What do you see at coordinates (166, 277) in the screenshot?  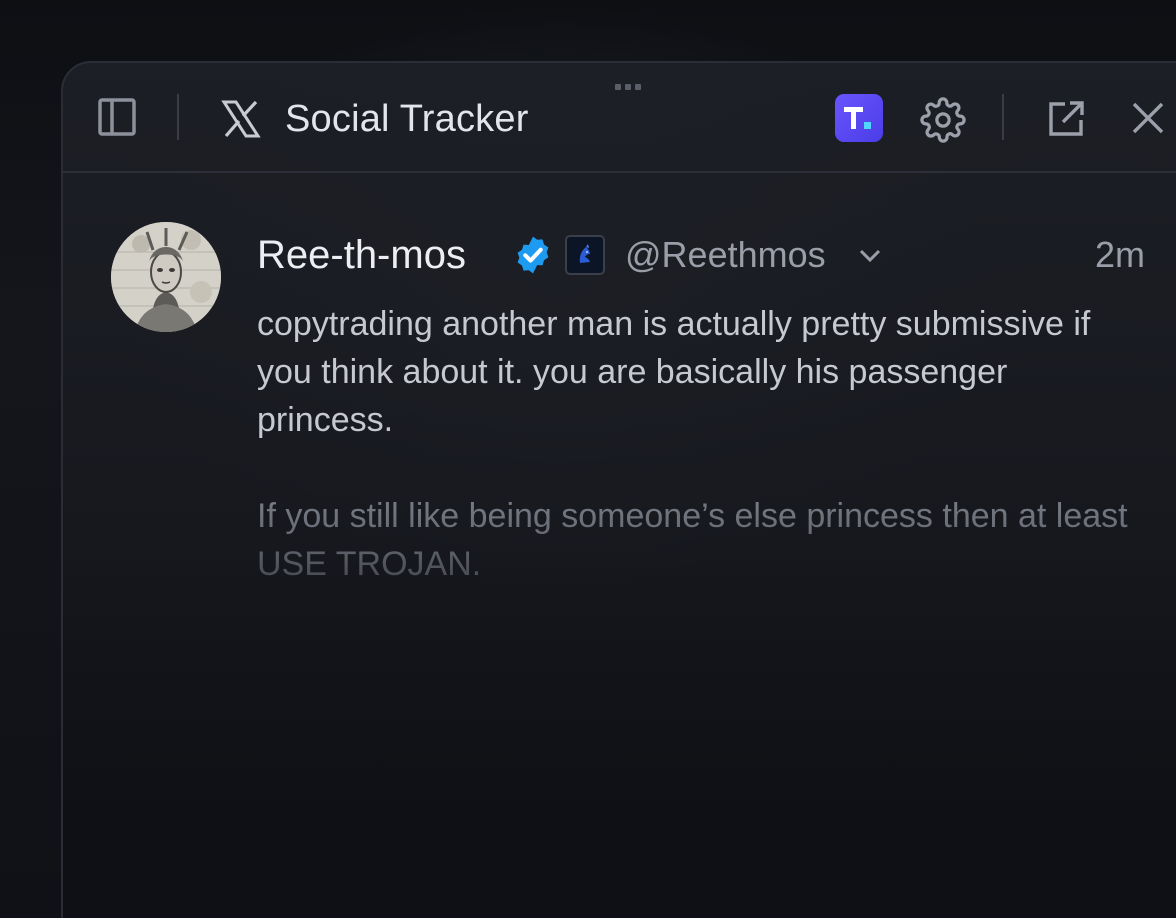 I see `avatar` at bounding box center [166, 277].